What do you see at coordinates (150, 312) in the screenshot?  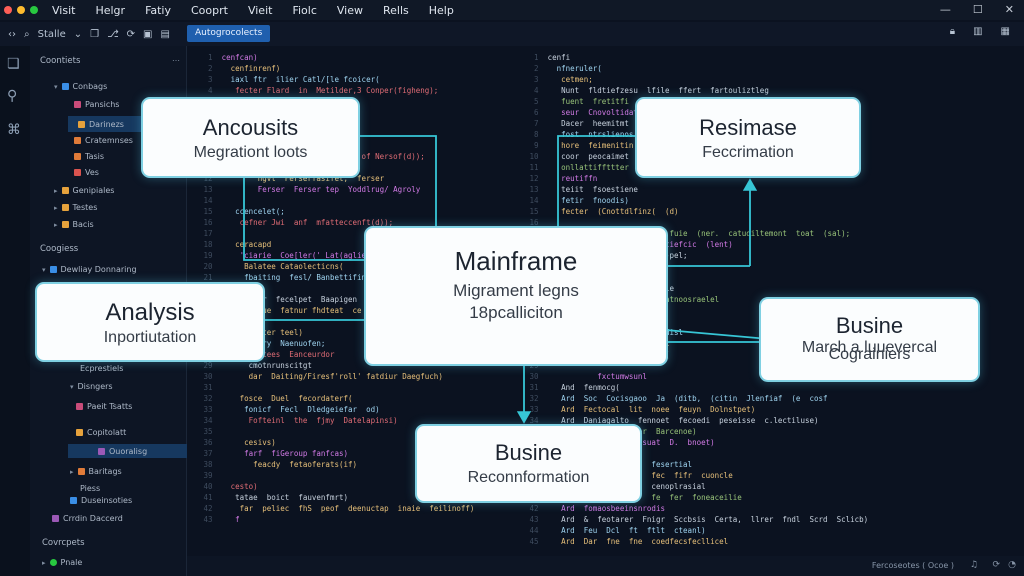 I see `card-title: Analysis` at bounding box center [150, 312].